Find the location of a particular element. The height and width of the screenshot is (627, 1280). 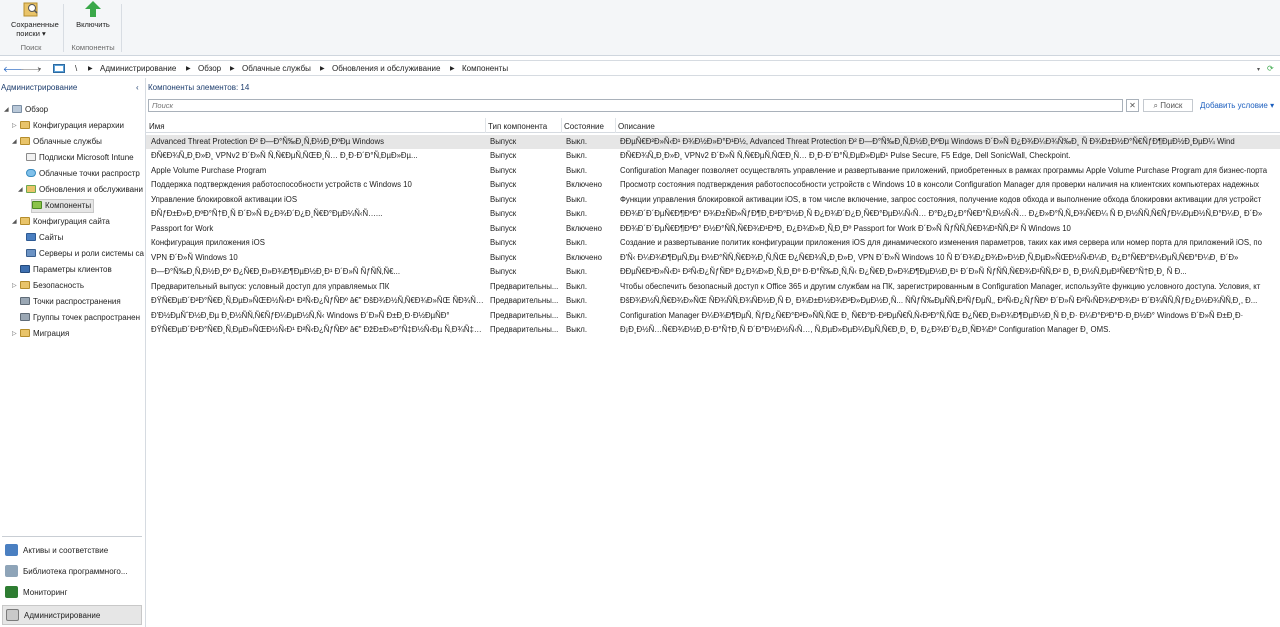

tree-node-label: Сайты is located at coordinates (51, 237).